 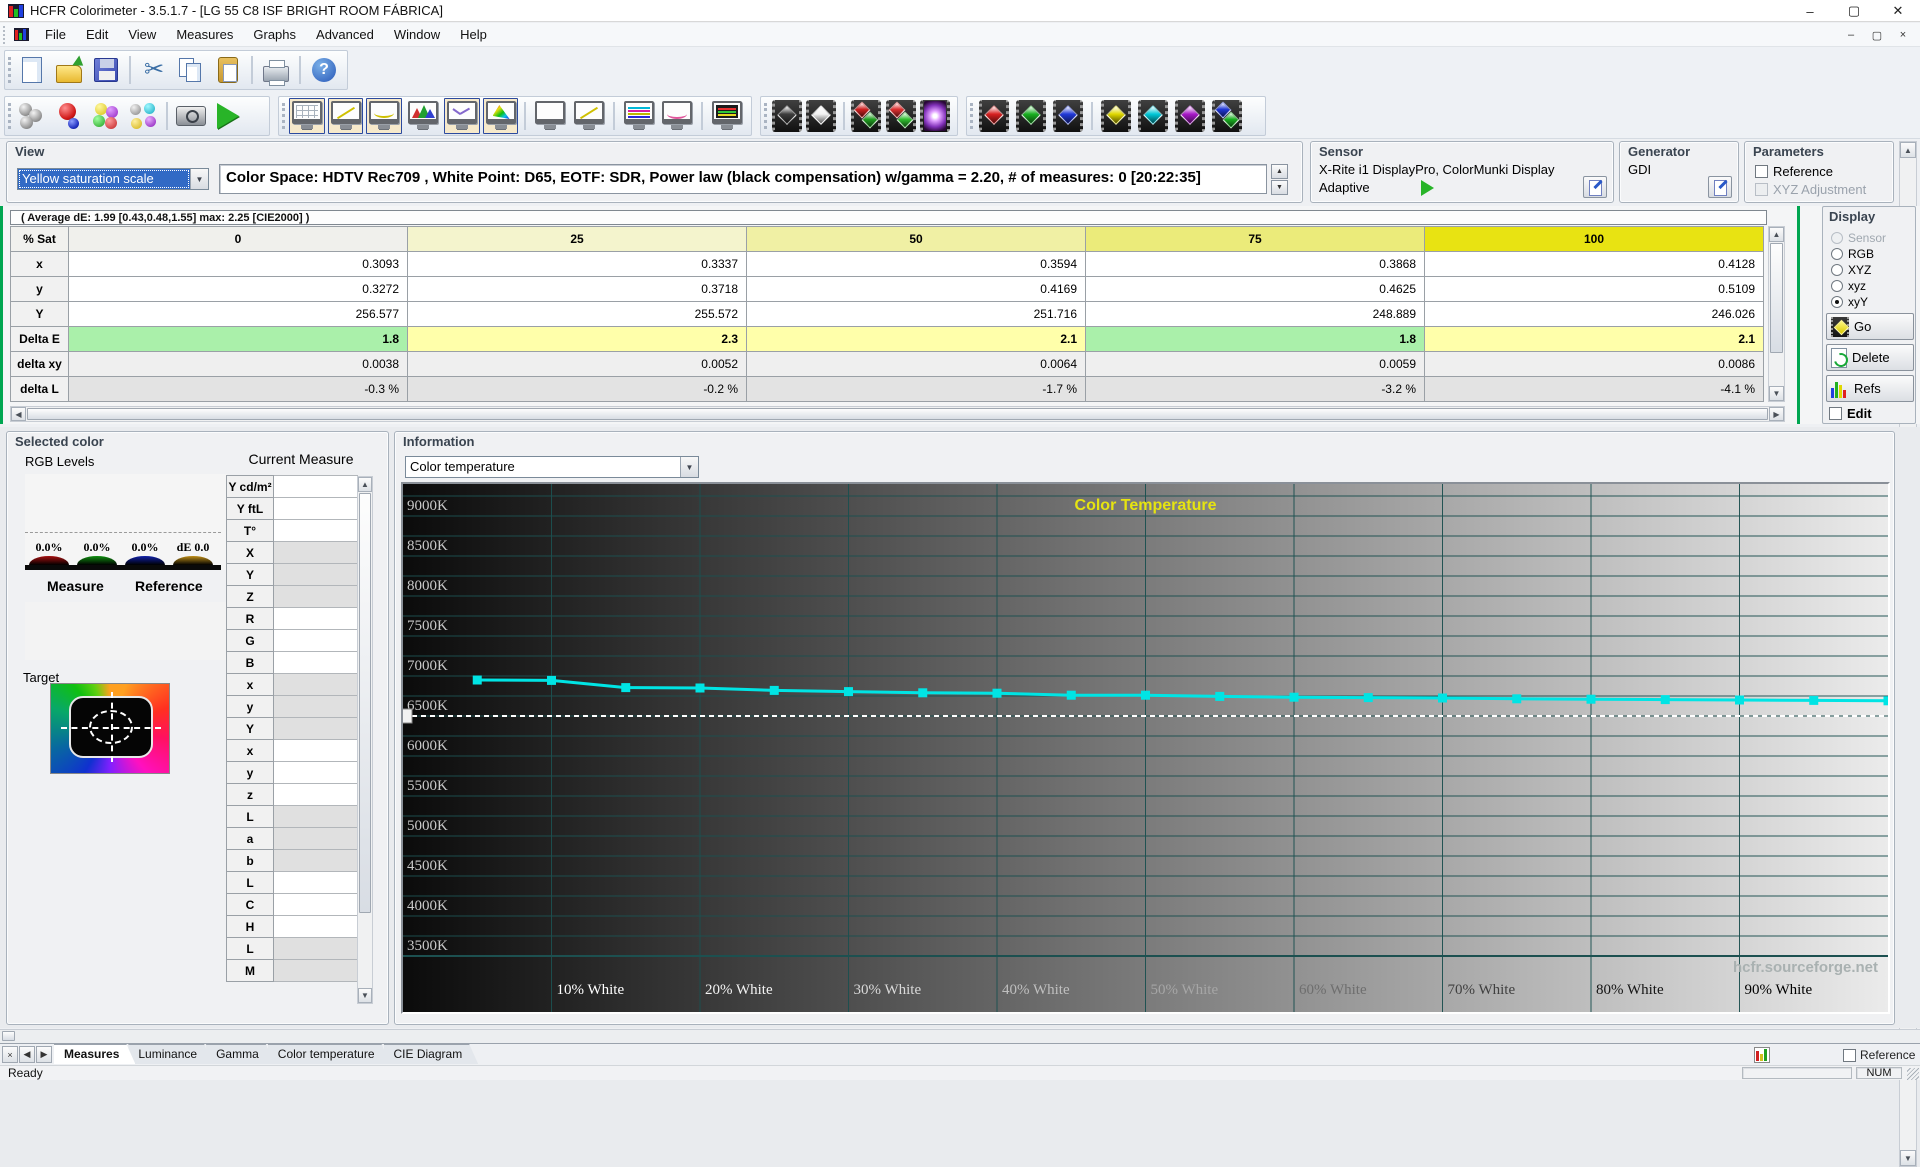 What do you see at coordinates (473, 34) in the screenshot?
I see `menu-help: Help` at bounding box center [473, 34].